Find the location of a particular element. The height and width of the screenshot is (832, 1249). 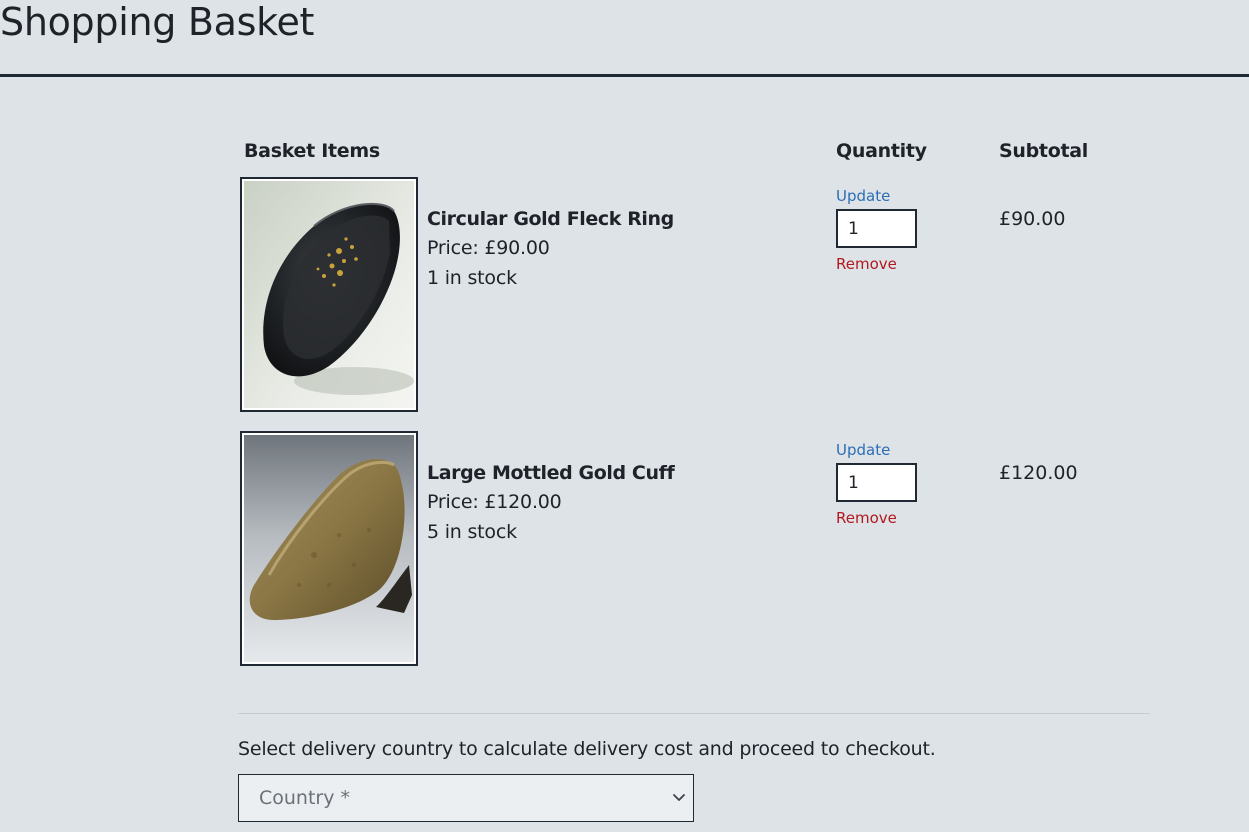

section-divider is located at coordinates (694, 713).